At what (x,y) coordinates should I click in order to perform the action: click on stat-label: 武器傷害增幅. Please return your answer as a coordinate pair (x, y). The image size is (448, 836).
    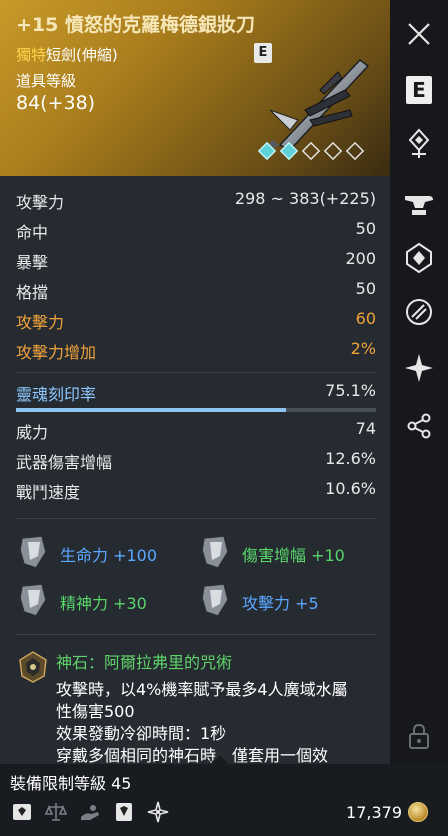
    Looking at the image, I should click on (64, 462).